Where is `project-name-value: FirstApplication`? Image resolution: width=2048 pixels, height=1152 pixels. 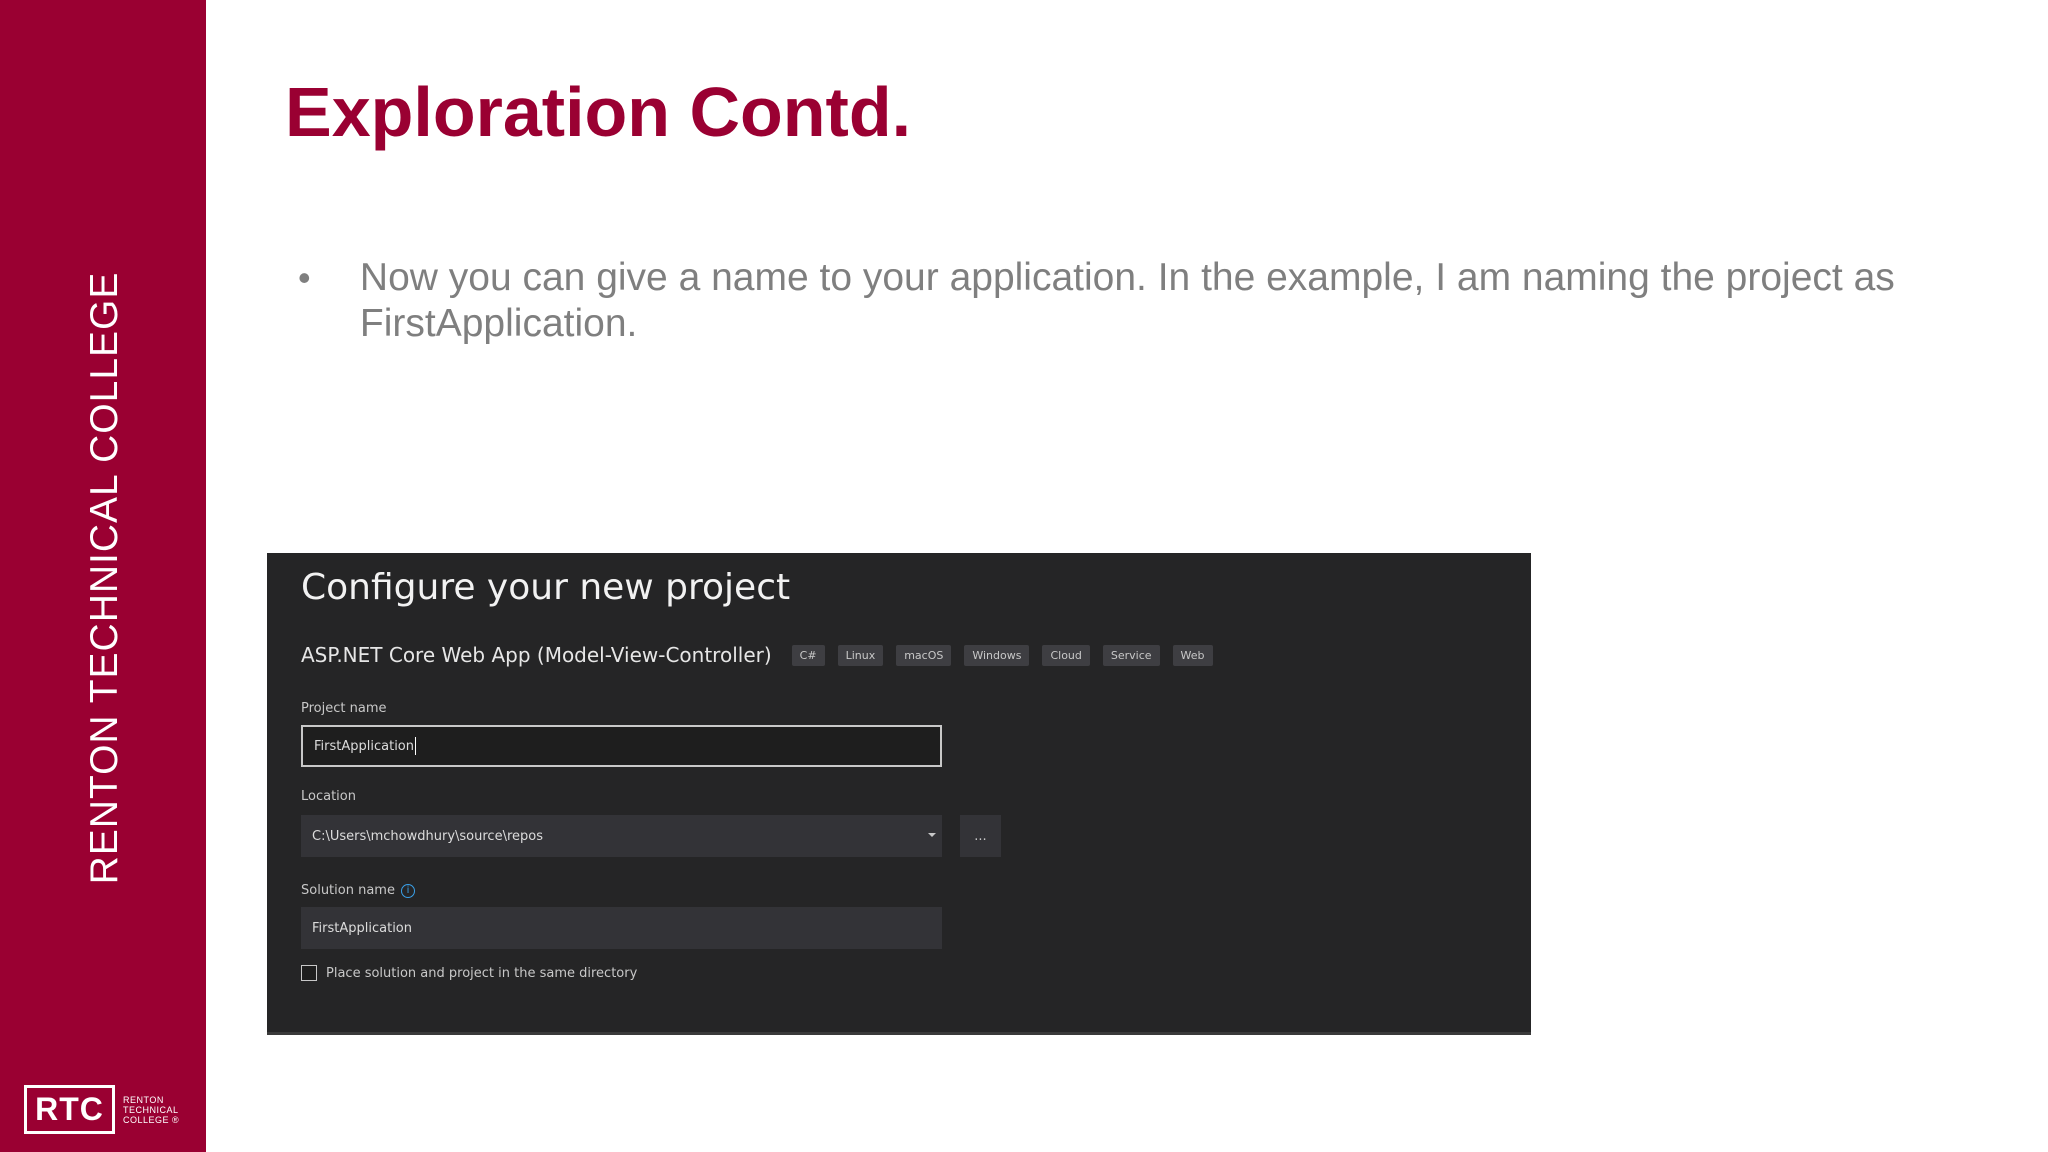 project-name-value: FirstApplication is located at coordinates (364, 746).